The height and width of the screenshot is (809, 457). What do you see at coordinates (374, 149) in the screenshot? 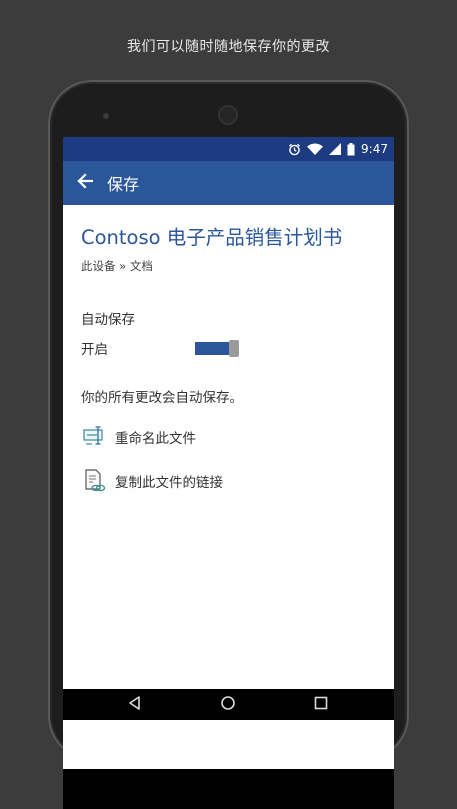
I see `status-time: 9:47` at bounding box center [374, 149].